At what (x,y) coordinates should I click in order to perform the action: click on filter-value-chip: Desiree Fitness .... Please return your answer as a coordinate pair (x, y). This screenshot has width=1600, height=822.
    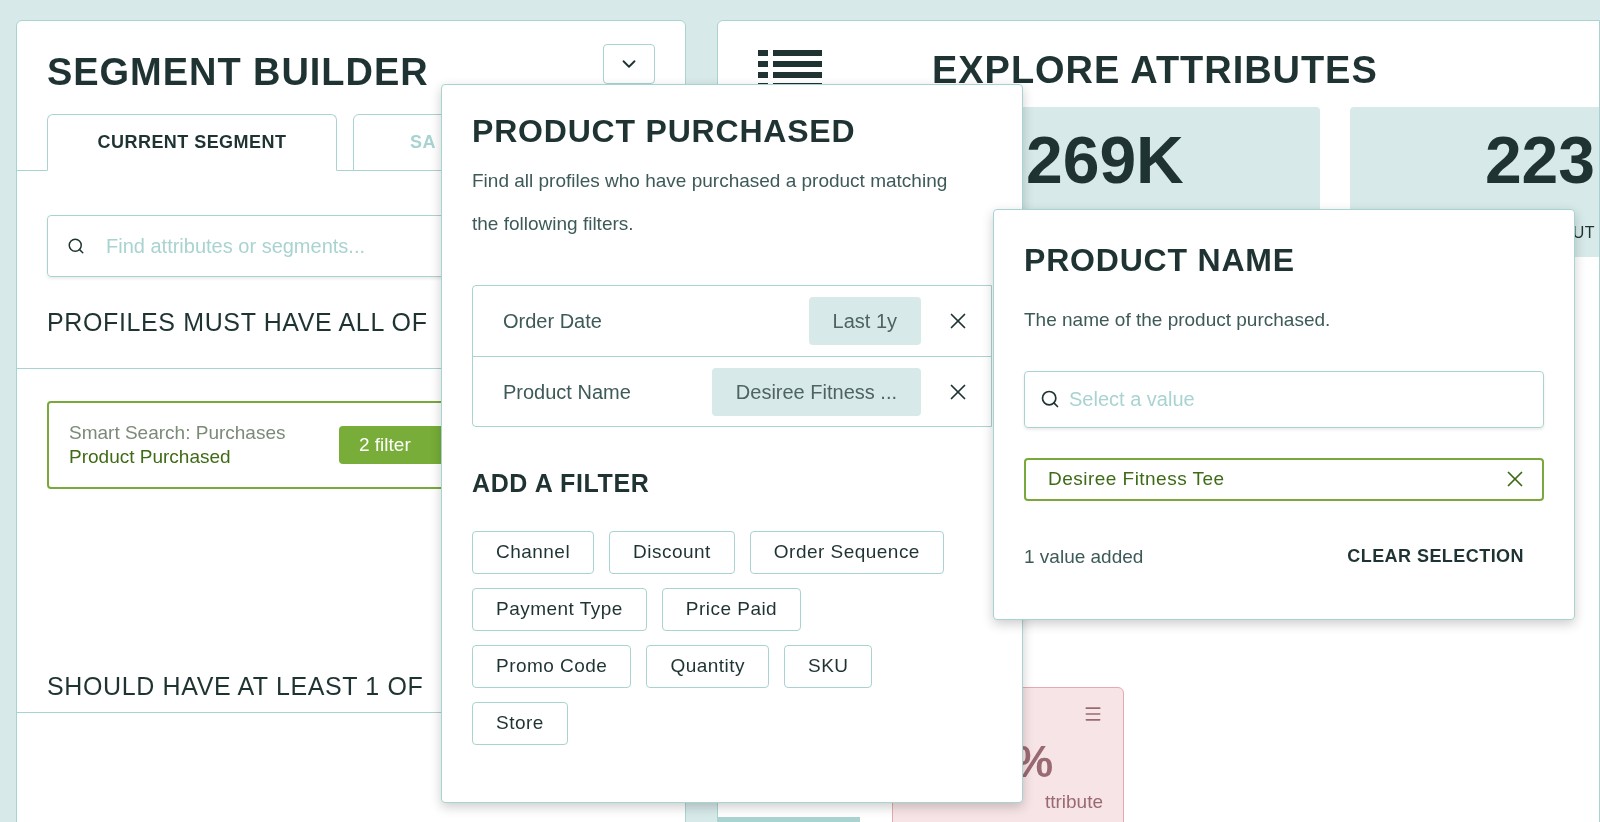
    Looking at the image, I should click on (816, 391).